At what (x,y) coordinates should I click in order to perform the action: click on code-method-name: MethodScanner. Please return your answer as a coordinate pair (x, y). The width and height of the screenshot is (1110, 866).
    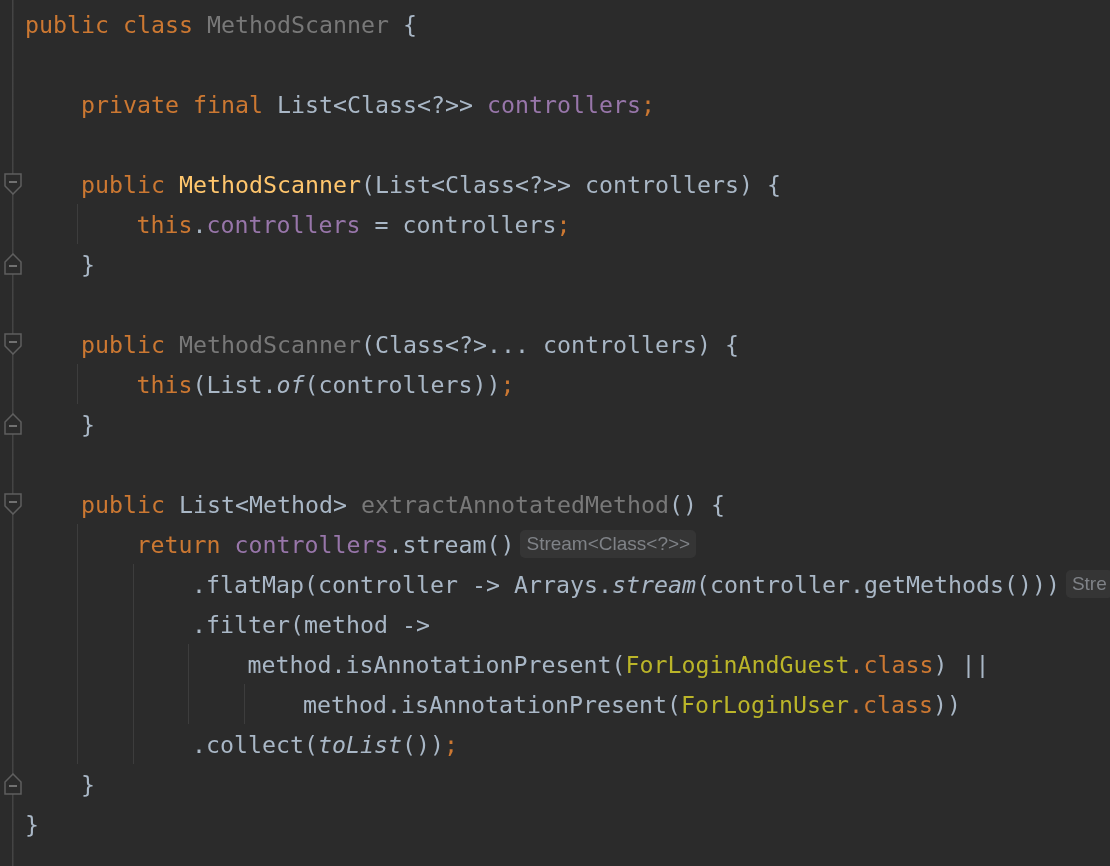
    Looking at the image, I should click on (270, 184).